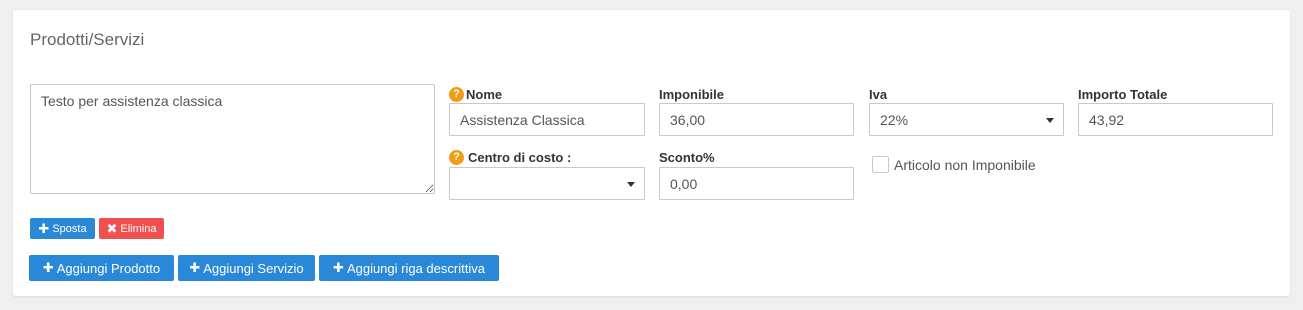 This screenshot has width=1303, height=310. Describe the element at coordinates (756, 183) in the screenshot. I see `sconto-input: 0,00` at that location.